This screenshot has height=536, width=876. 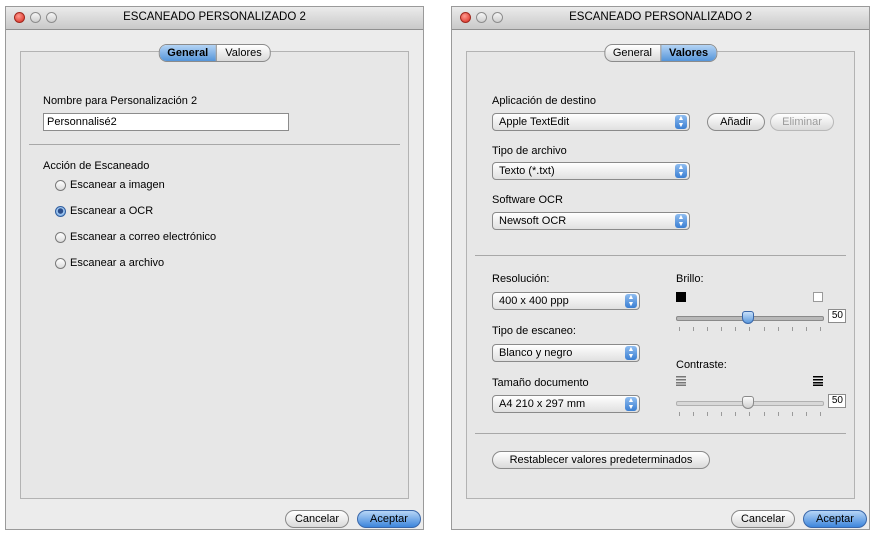 I want to click on contrast-slider-knob, so click(x=748, y=402).